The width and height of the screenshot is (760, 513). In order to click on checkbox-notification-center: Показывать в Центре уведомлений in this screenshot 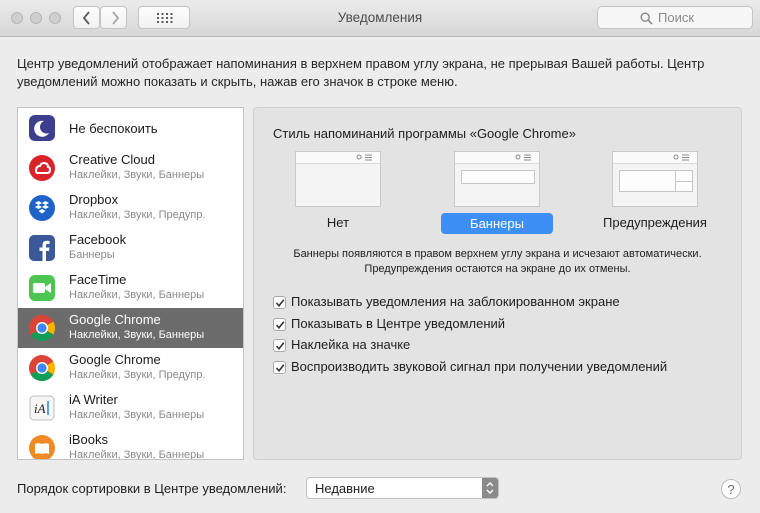, I will do `click(493, 325)`.